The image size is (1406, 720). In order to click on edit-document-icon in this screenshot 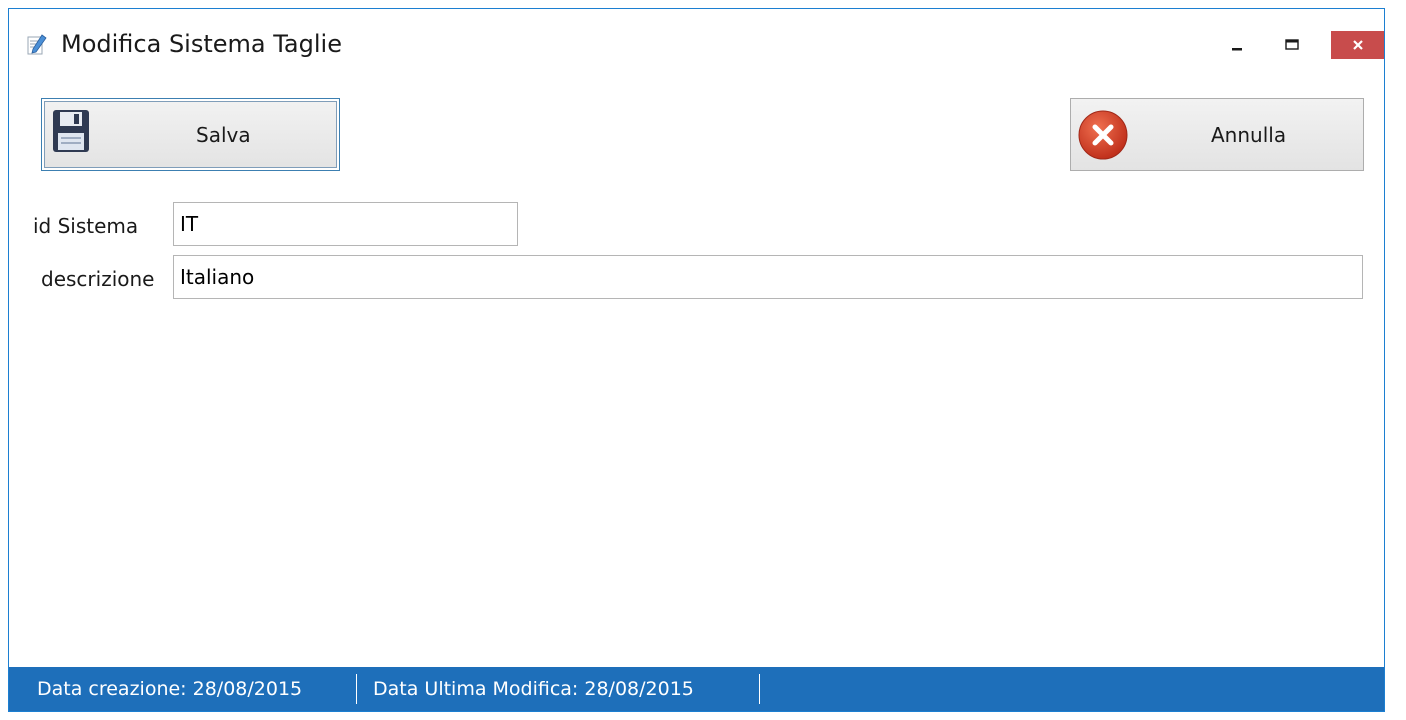, I will do `click(37, 45)`.